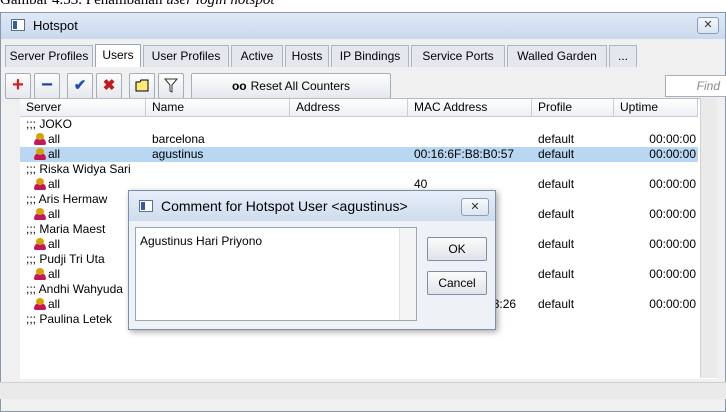 The image size is (726, 412). Describe the element at coordinates (49, 56) in the screenshot. I see `tab-server-profiles: Server Profiles` at that location.